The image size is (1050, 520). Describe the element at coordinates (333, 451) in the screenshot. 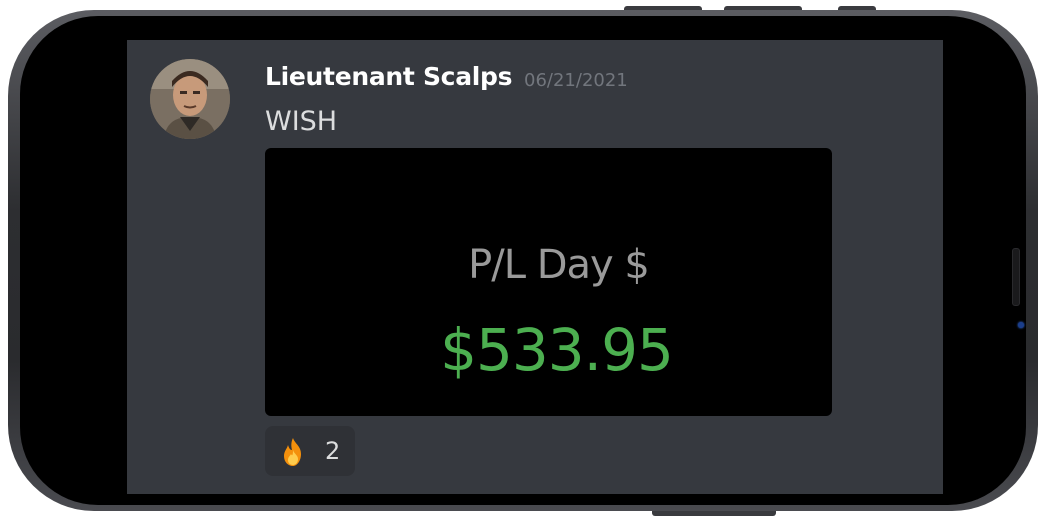

I see `reaction-count: 2` at that location.